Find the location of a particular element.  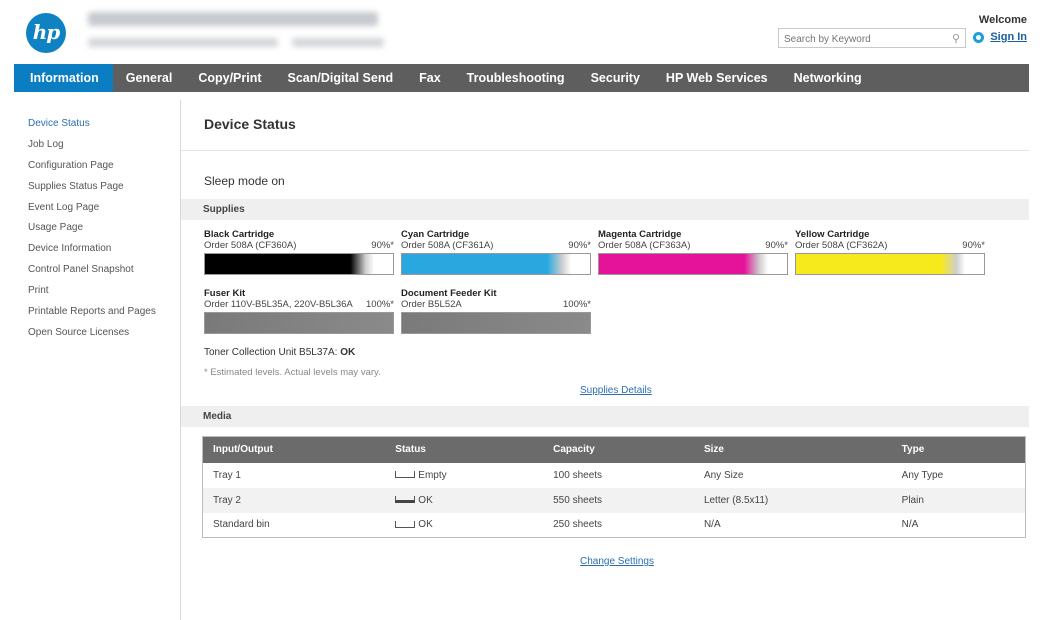

tab-scan-digital-send: Scan/Digital Send is located at coordinates (341, 78).